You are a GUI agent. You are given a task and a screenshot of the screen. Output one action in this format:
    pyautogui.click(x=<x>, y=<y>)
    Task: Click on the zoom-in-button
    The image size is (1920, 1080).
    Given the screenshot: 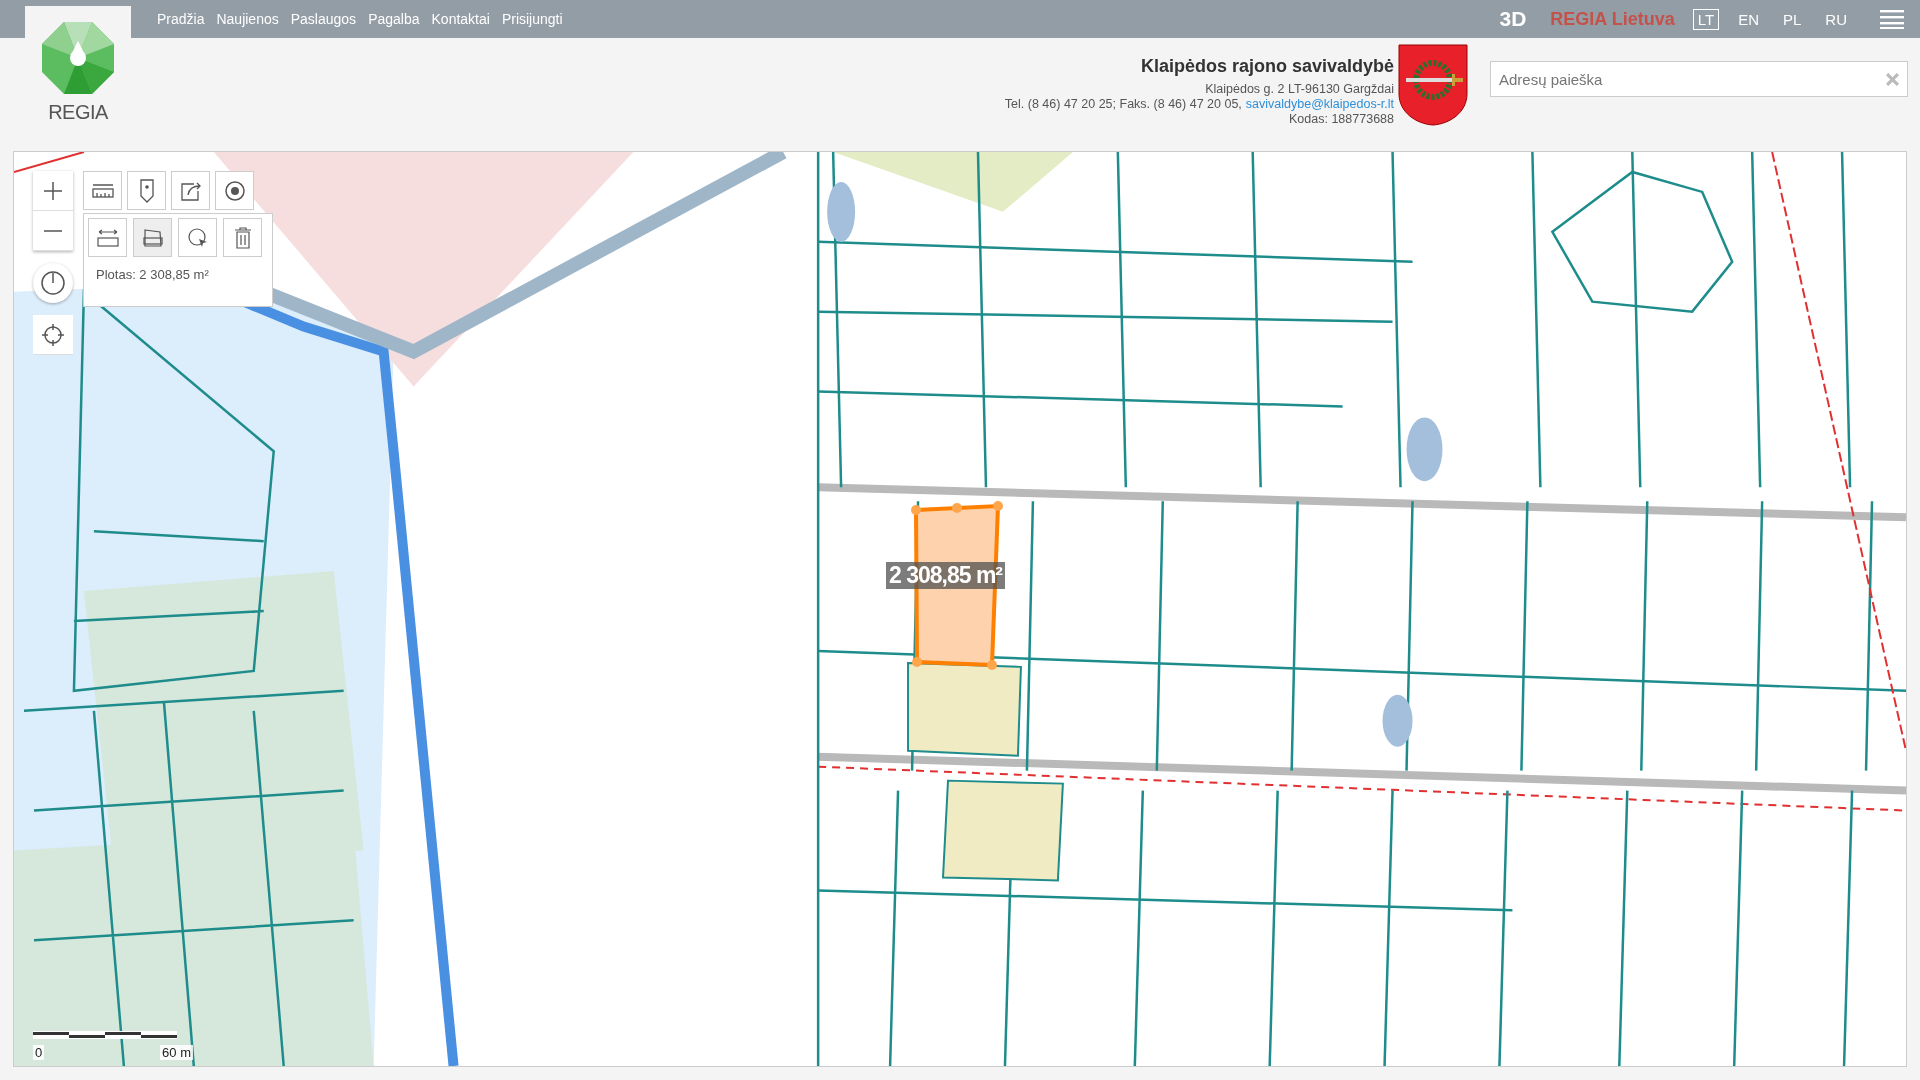 What is the action you would take?
    pyautogui.click(x=53, y=191)
    